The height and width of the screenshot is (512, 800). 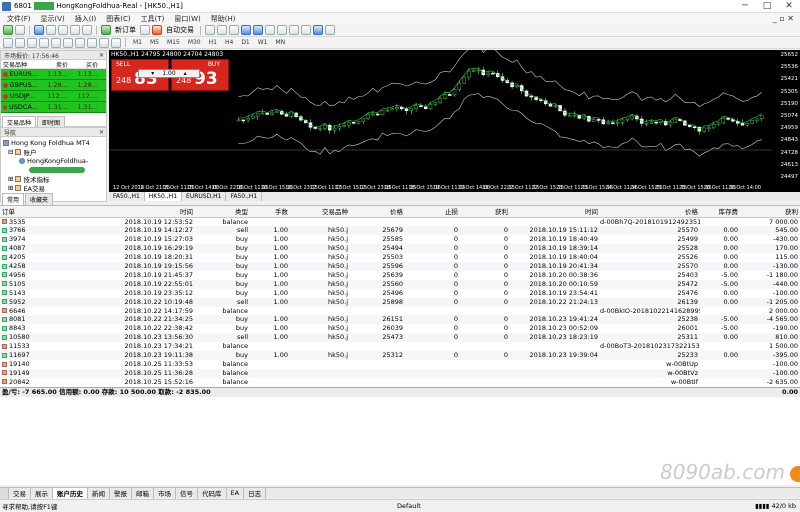 I want to click on tf-h1: H1, so click(x=213, y=42).